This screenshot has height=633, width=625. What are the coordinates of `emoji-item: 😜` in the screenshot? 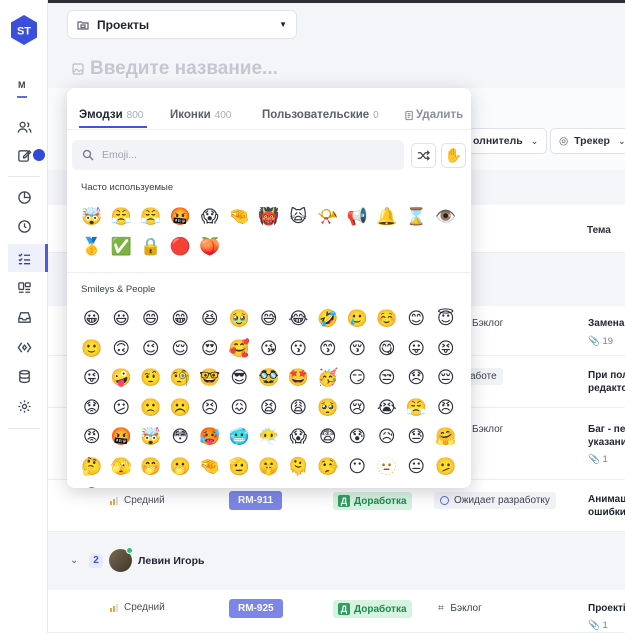 It's located at (92, 379).